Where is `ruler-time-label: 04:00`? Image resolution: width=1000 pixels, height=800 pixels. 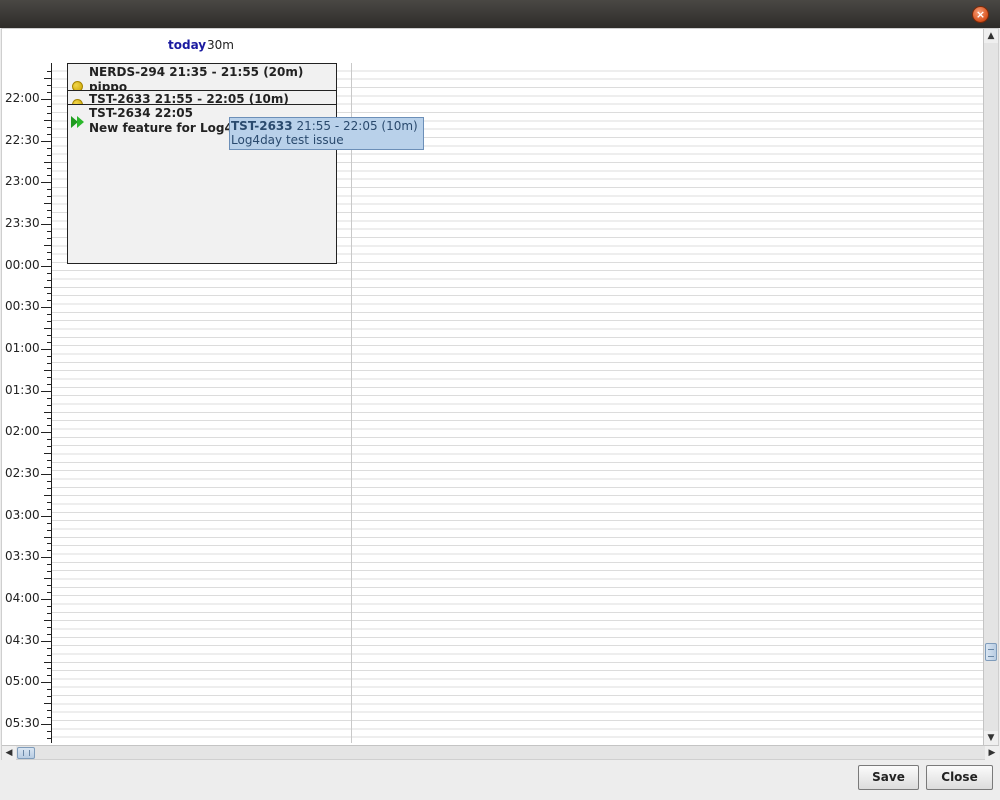 ruler-time-label: 04:00 is located at coordinates (22, 598).